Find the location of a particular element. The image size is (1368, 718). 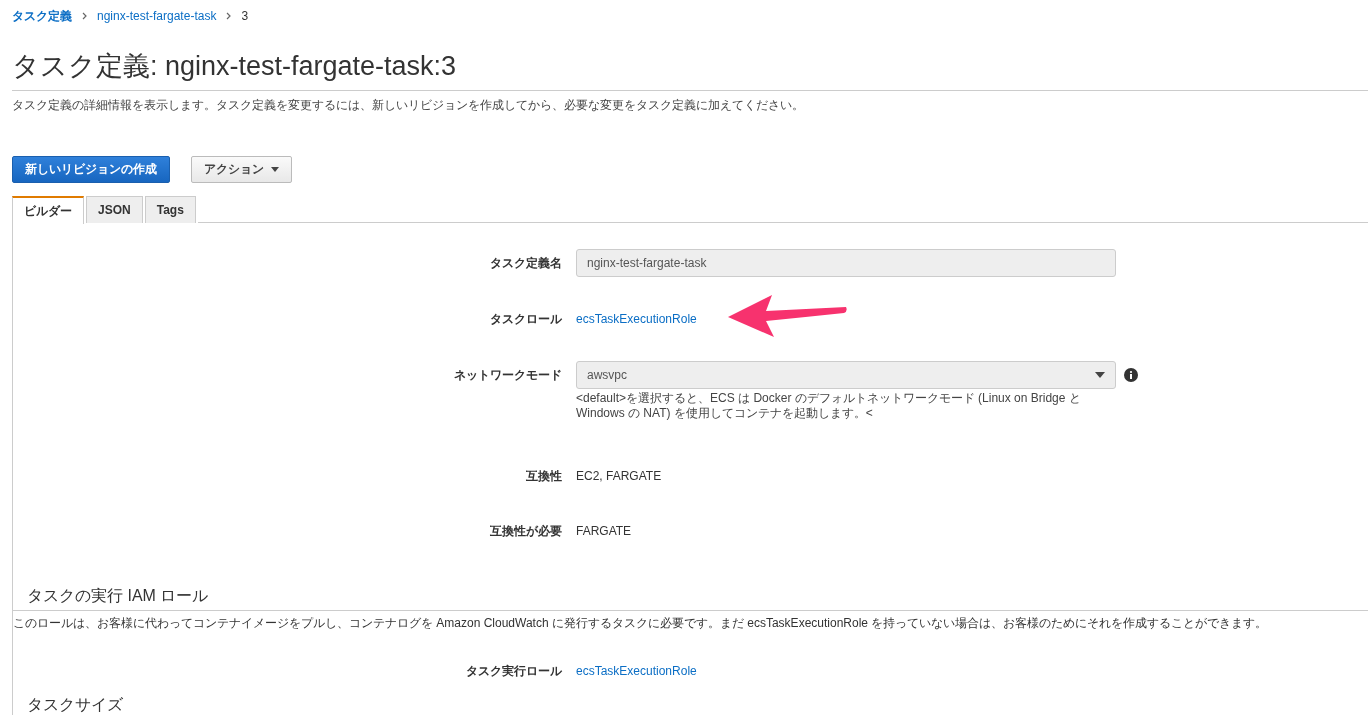

field-value: FARGATE is located at coordinates (604, 531).